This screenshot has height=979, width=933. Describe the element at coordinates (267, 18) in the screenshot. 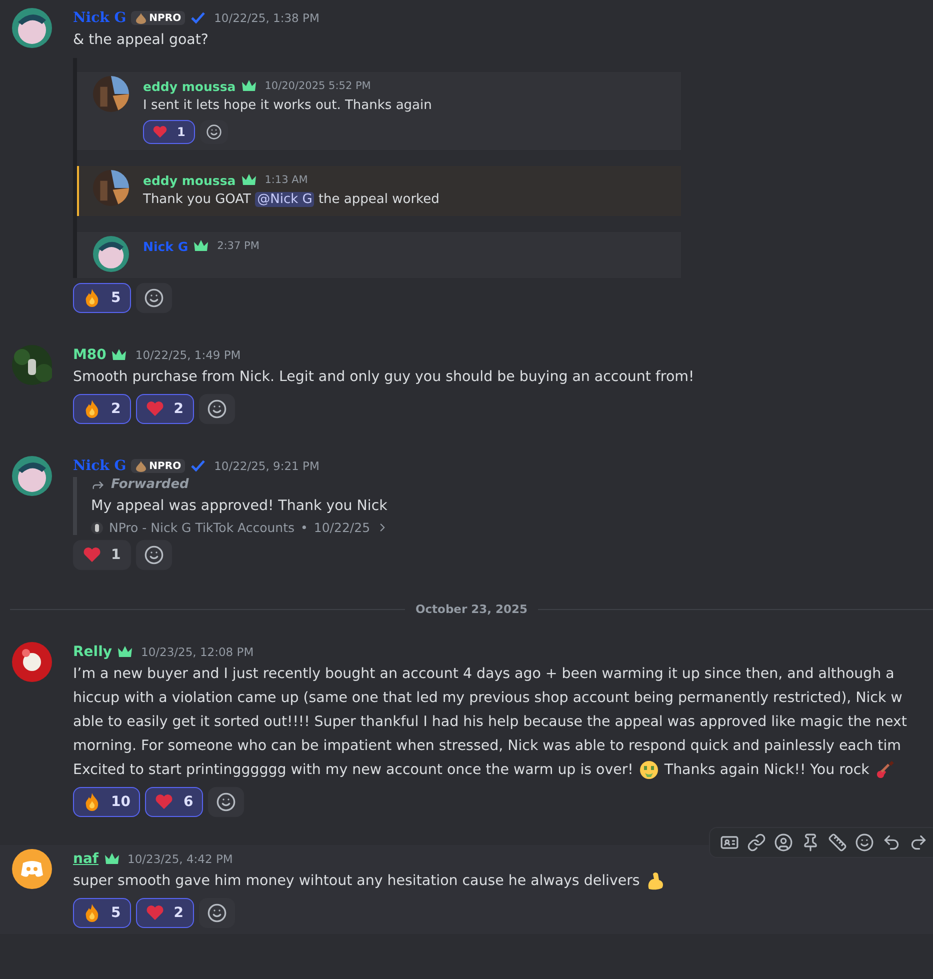

I see `timestamp: 10/22/25, 1:38 PM` at that location.